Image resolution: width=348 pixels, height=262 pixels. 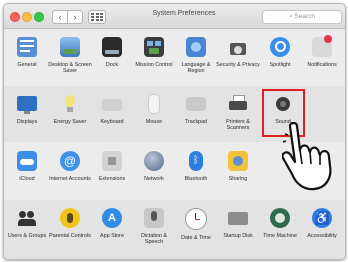 I want to click on pane-label: App Store, so click(x=112, y=236).